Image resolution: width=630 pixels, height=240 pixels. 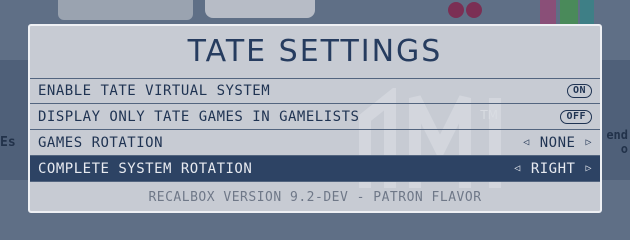 What do you see at coordinates (199, 116) in the screenshot?
I see `setting-label: DISPLAY ONLY TATE GAMES IN GAMELISTS` at bounding box center [199, 116].